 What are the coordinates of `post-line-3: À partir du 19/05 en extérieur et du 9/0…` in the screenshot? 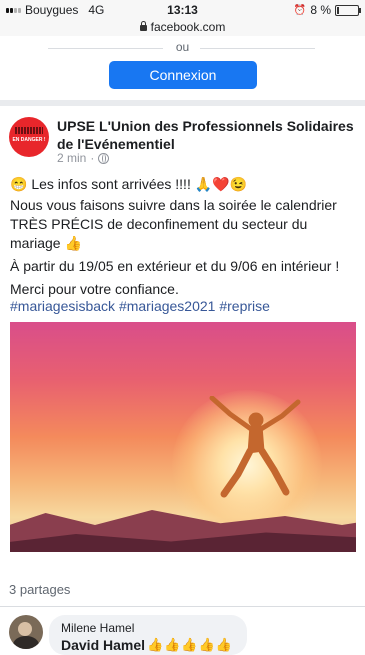 It's located at (175, 266).